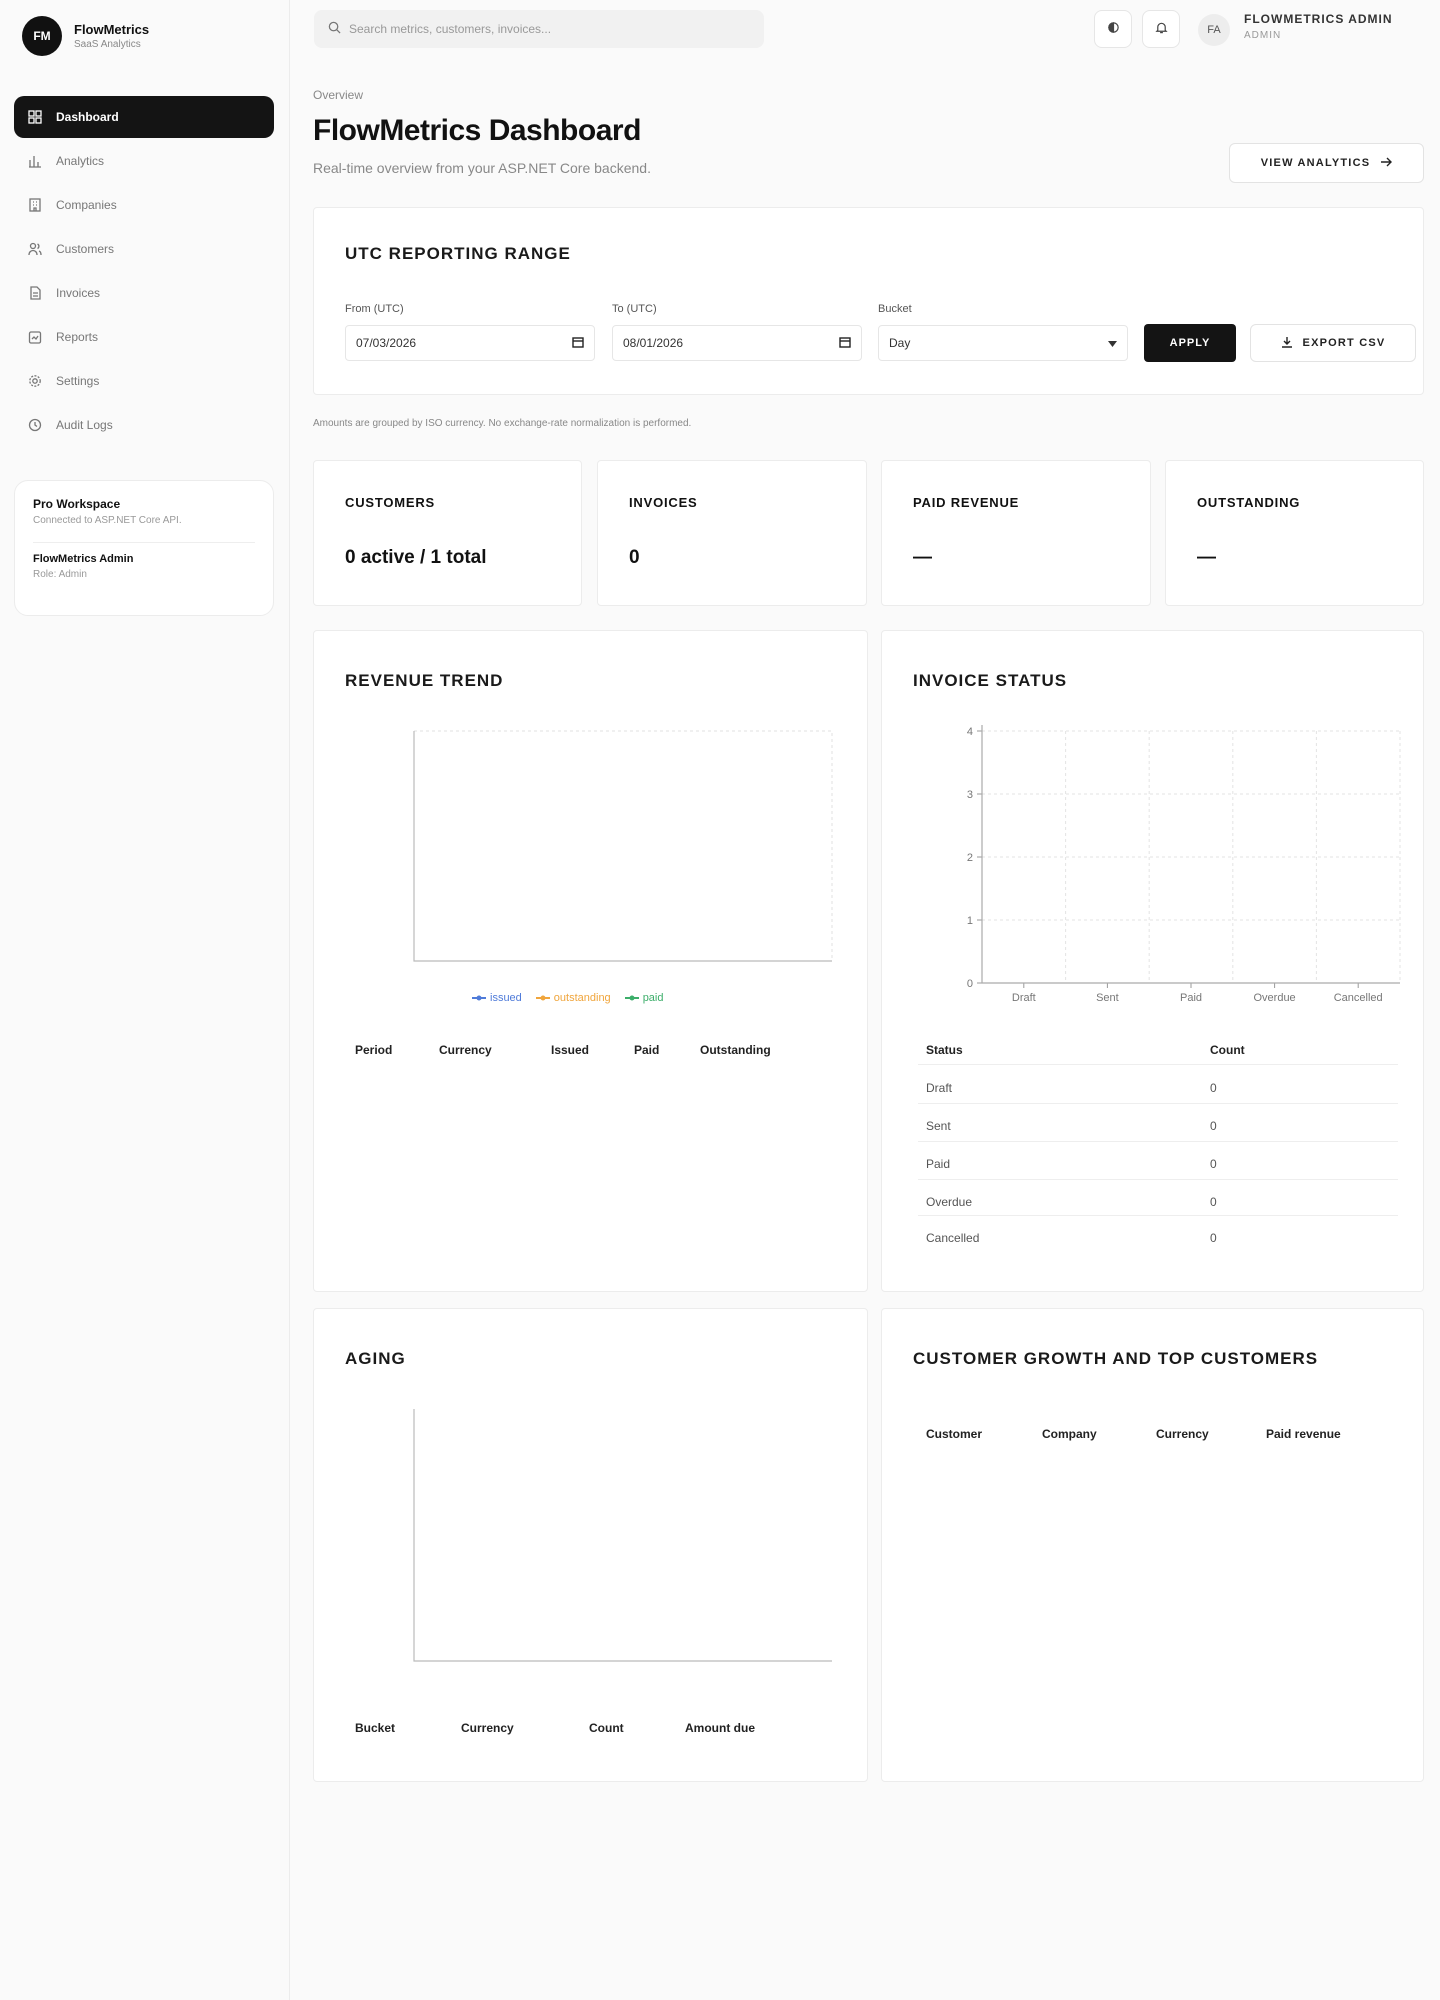 Image resolution: width=1440 pixels, height=2000 pixels. Describe the element at coordinates (954, 1434) in the screenshot. I see `table-header: Customer` at that location.